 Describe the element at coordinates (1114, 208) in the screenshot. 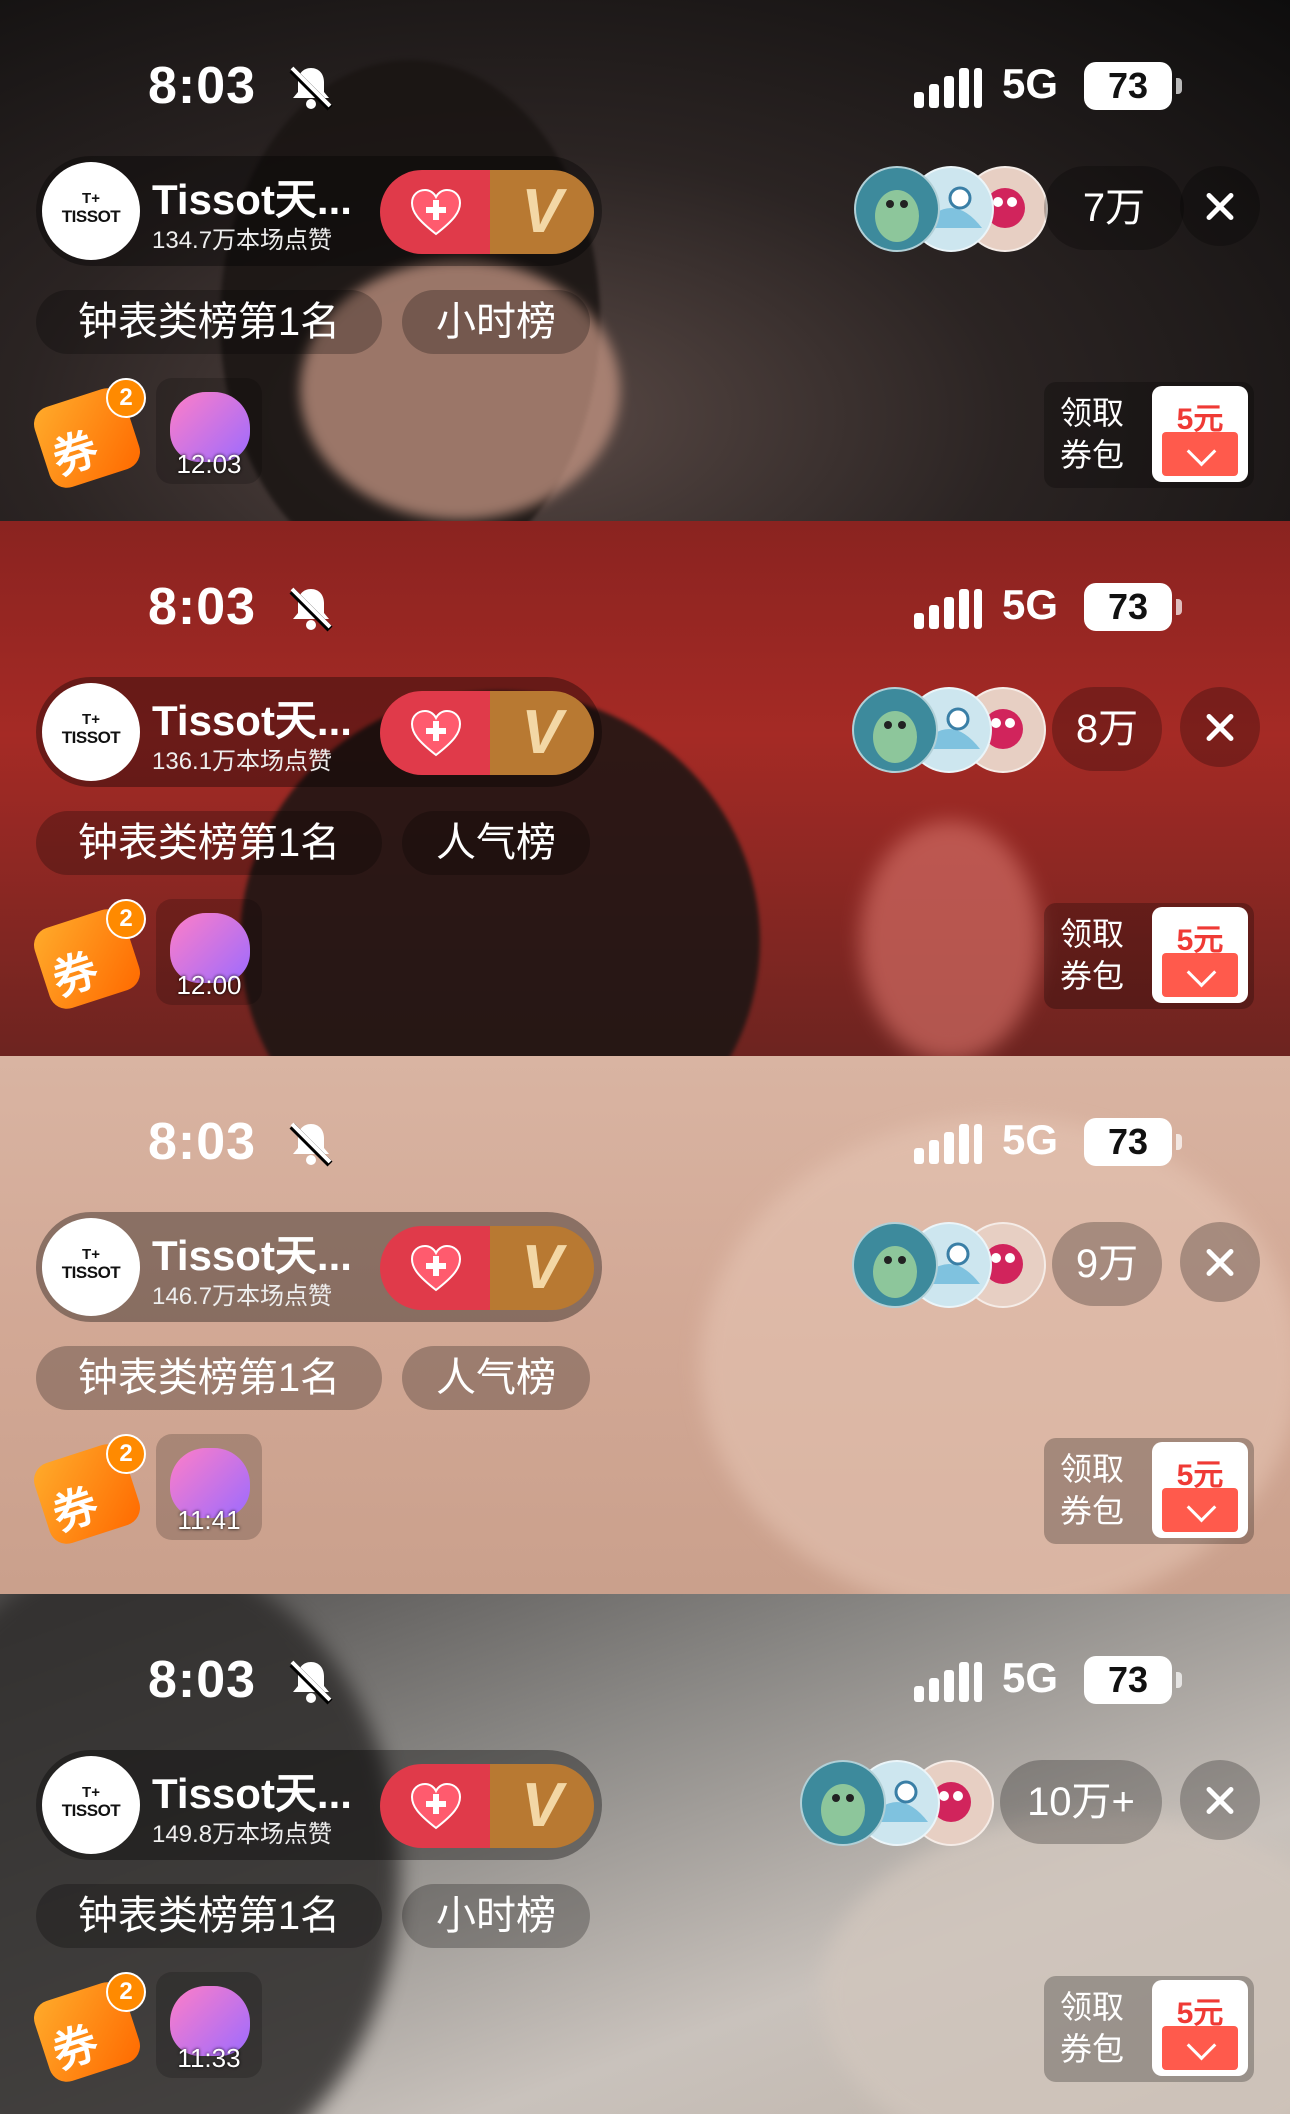

I see `viewer-count: 7万` at that location.